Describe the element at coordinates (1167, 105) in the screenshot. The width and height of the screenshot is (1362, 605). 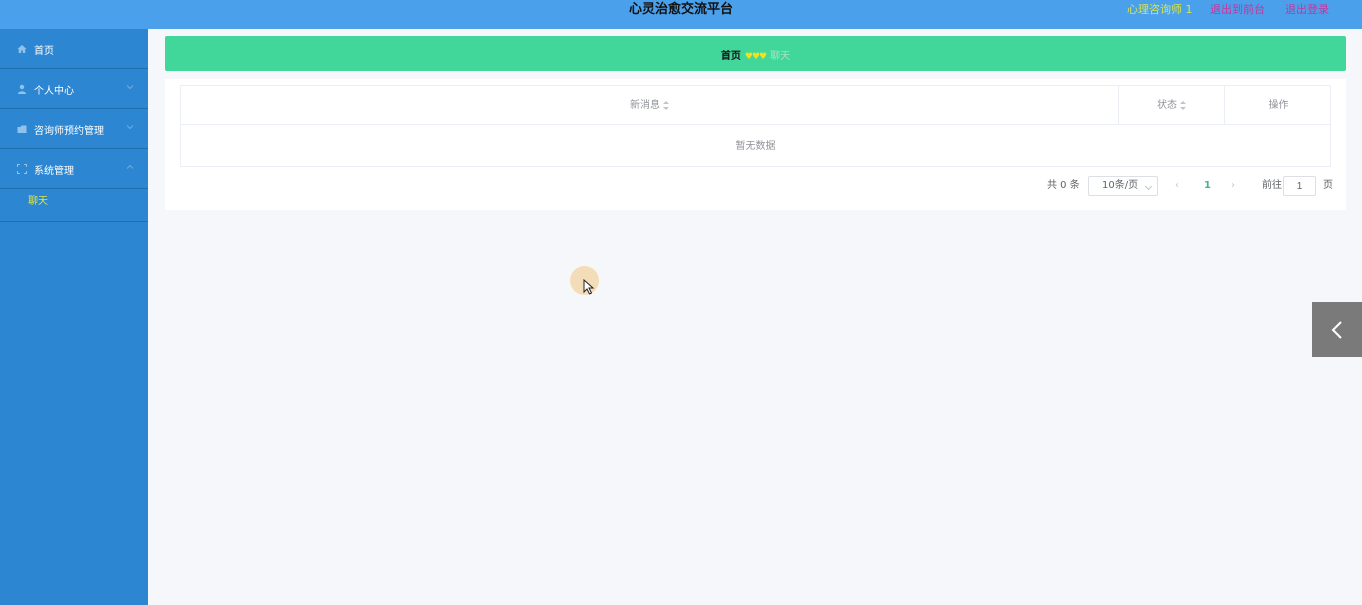
I see `column-header-label: 状态` at that location.